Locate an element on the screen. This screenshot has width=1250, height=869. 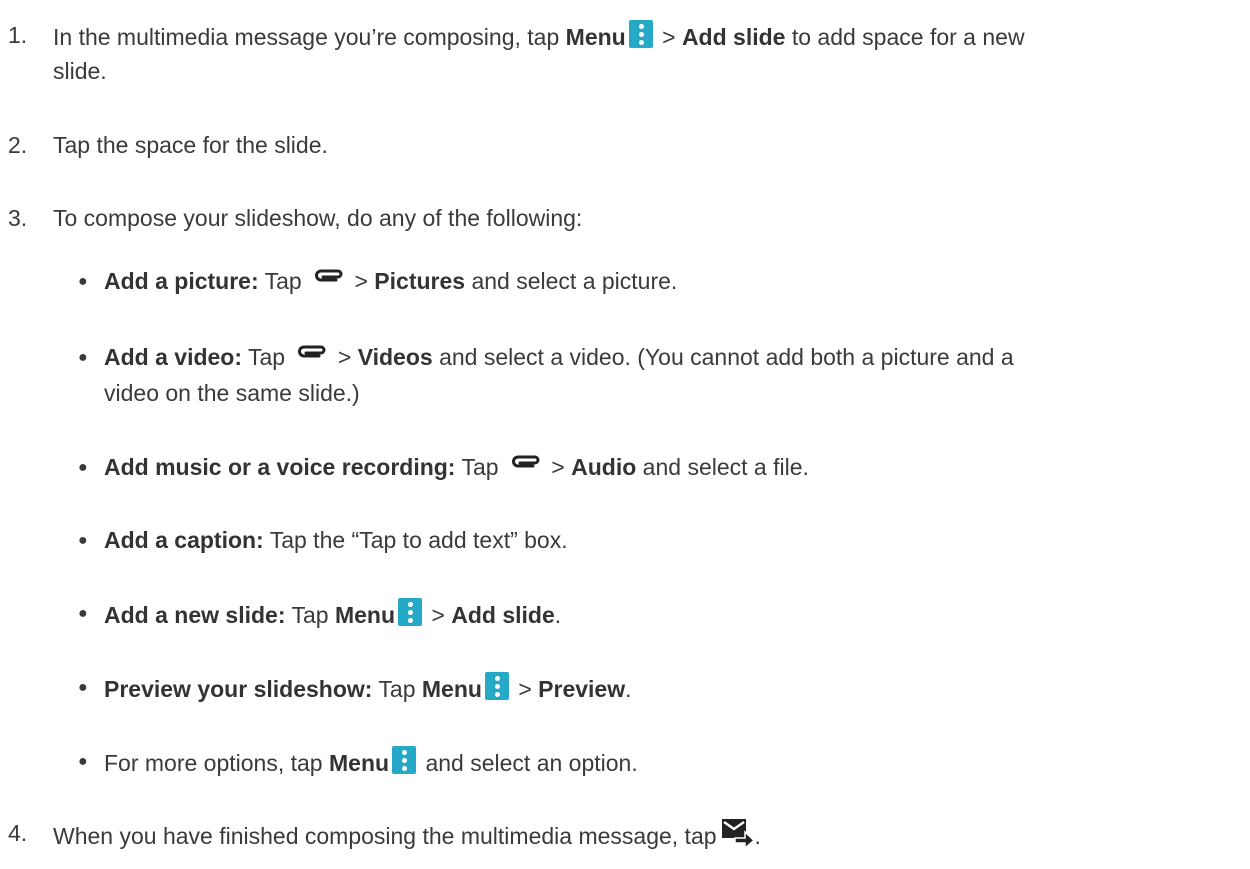
bullet-text: Add a new slide: Tap Menu > Add slide. is located at coordinates (332, 614).